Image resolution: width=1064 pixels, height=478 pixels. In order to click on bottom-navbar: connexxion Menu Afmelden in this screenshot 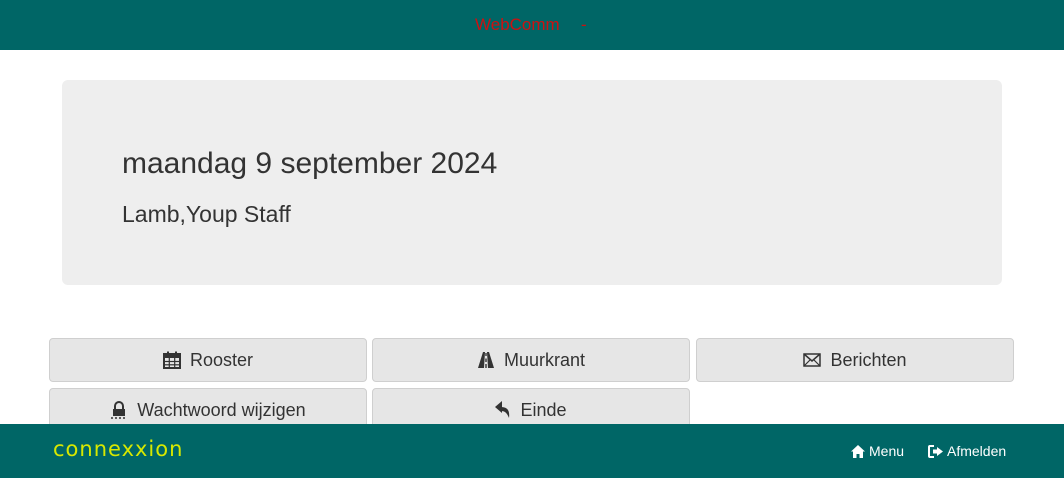, I will do `click(532, 451)`.